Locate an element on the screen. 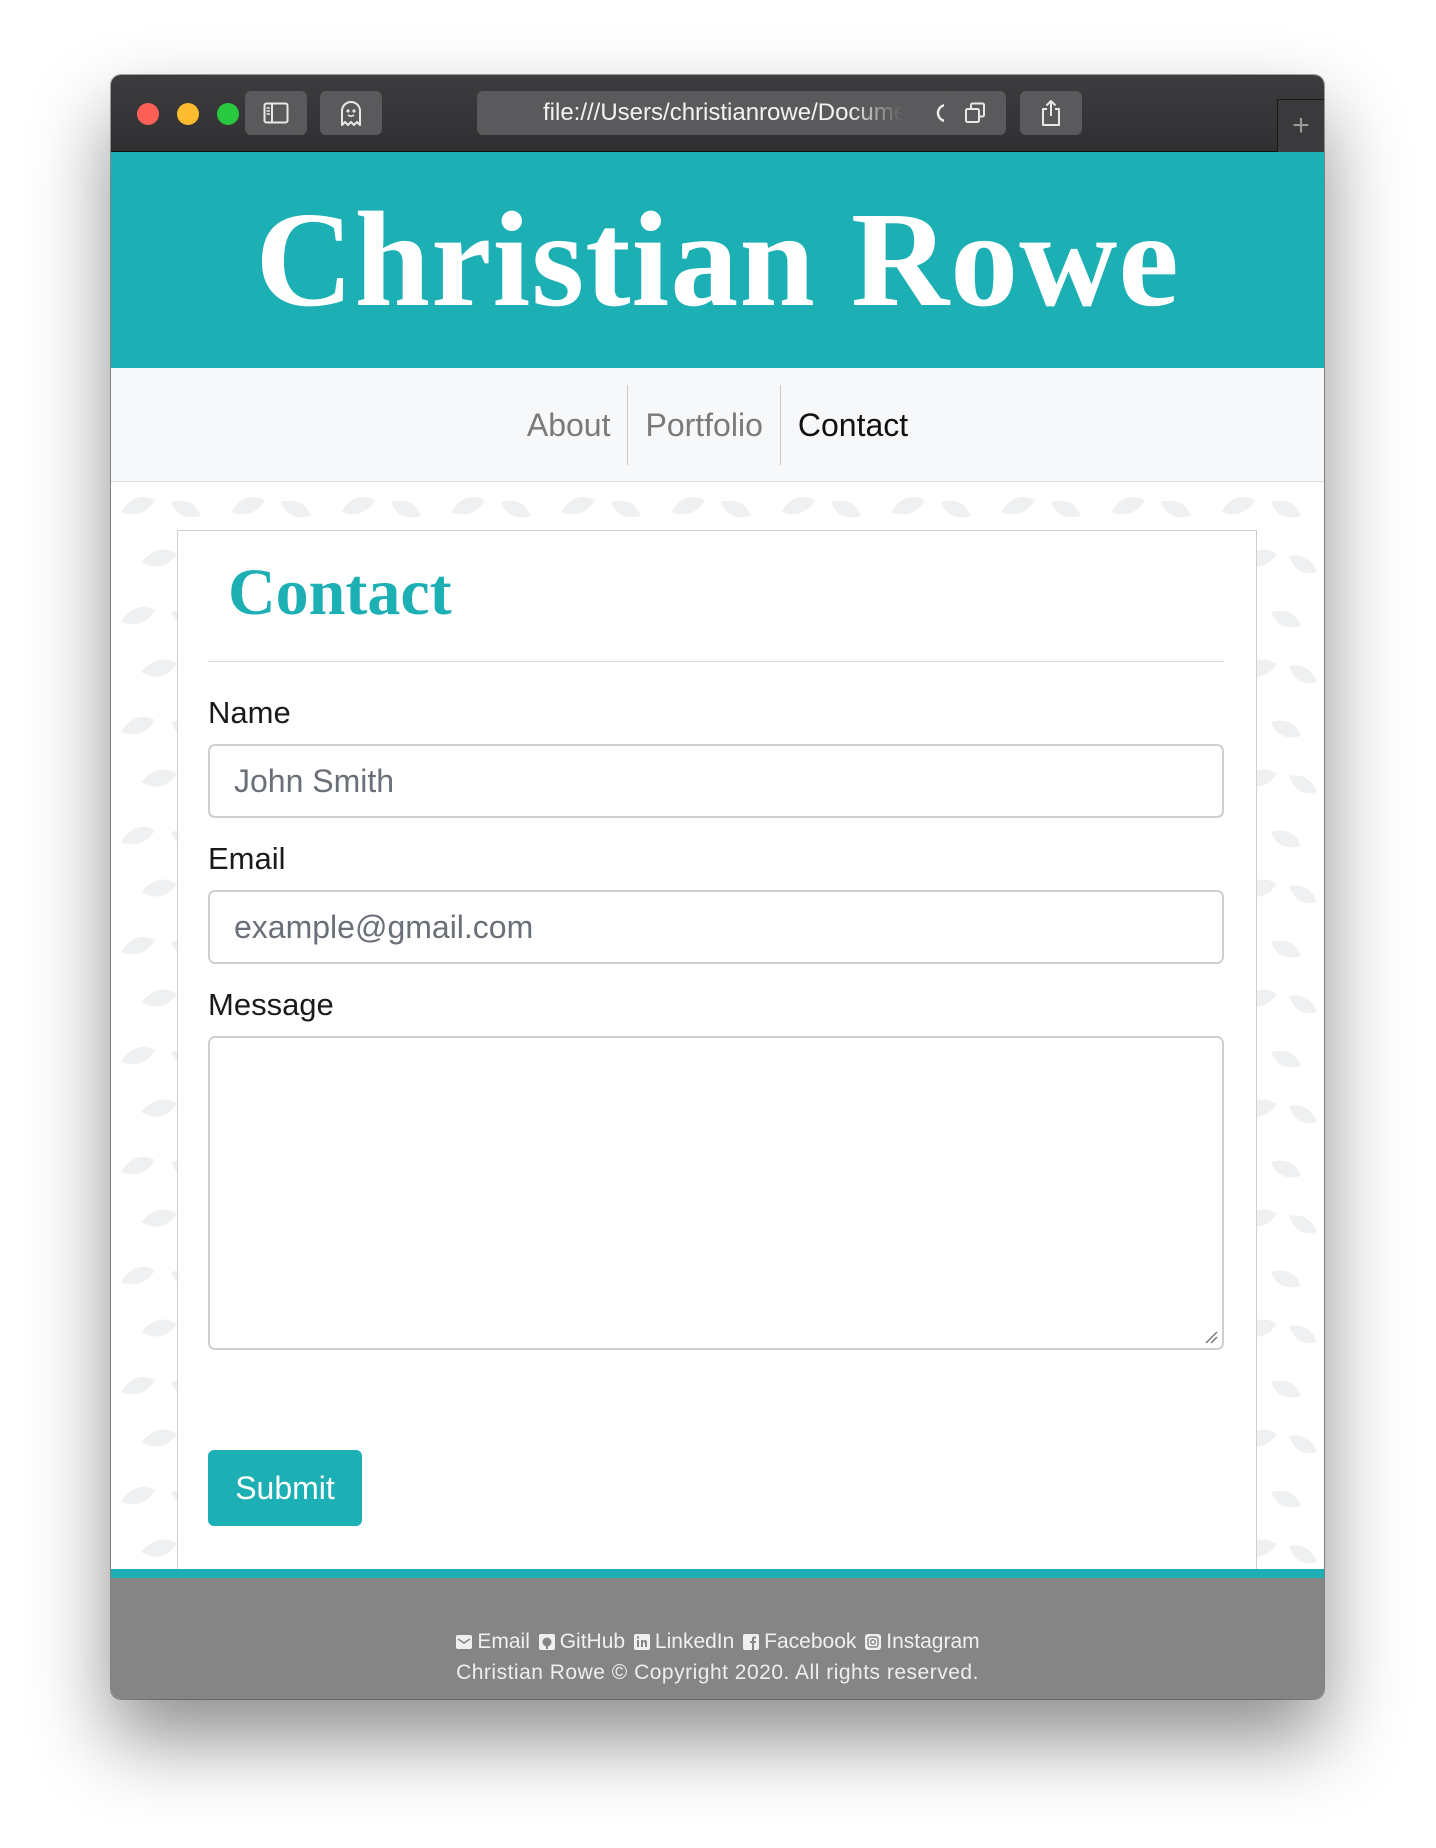 The height and width of the screenshot is (1848, 1436). resize-grip-icon is located at coordinates (1210, 1336).